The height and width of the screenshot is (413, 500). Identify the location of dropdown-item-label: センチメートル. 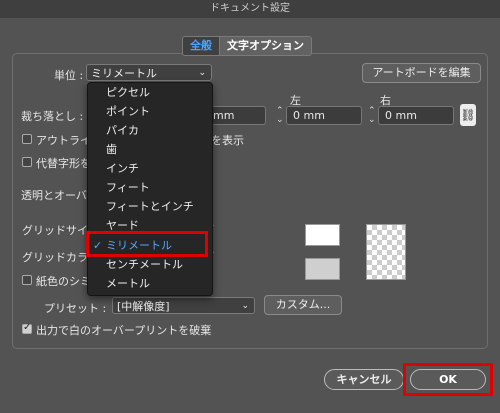
(144, 264).